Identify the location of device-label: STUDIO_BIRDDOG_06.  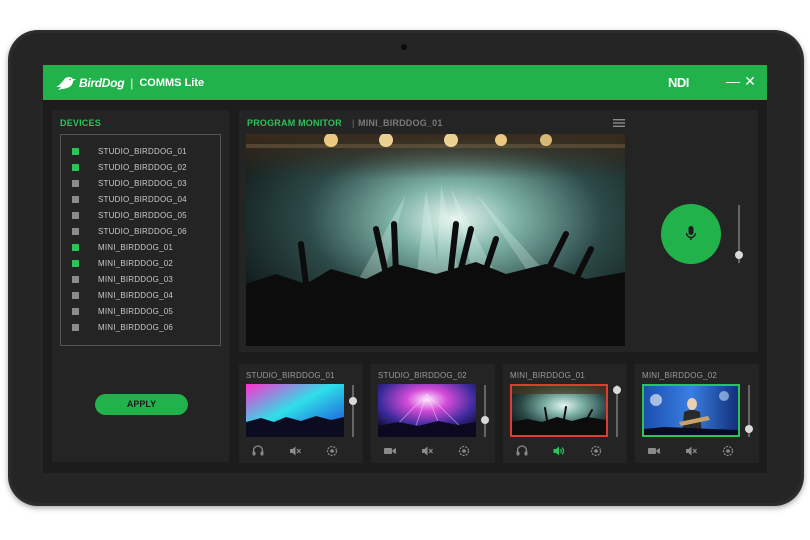
(142, 231).